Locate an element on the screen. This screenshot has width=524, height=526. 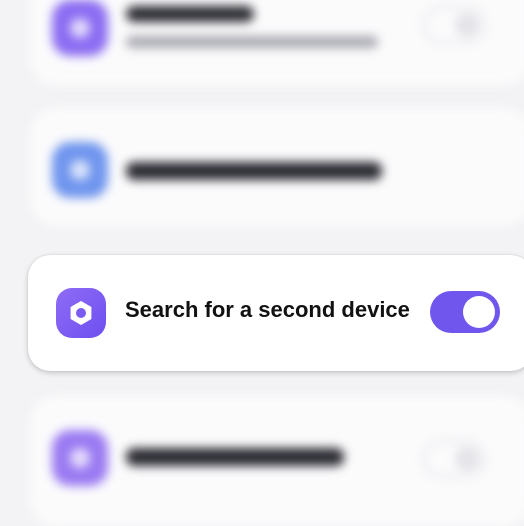
gear-glyph is located at coordinates (81, 313).